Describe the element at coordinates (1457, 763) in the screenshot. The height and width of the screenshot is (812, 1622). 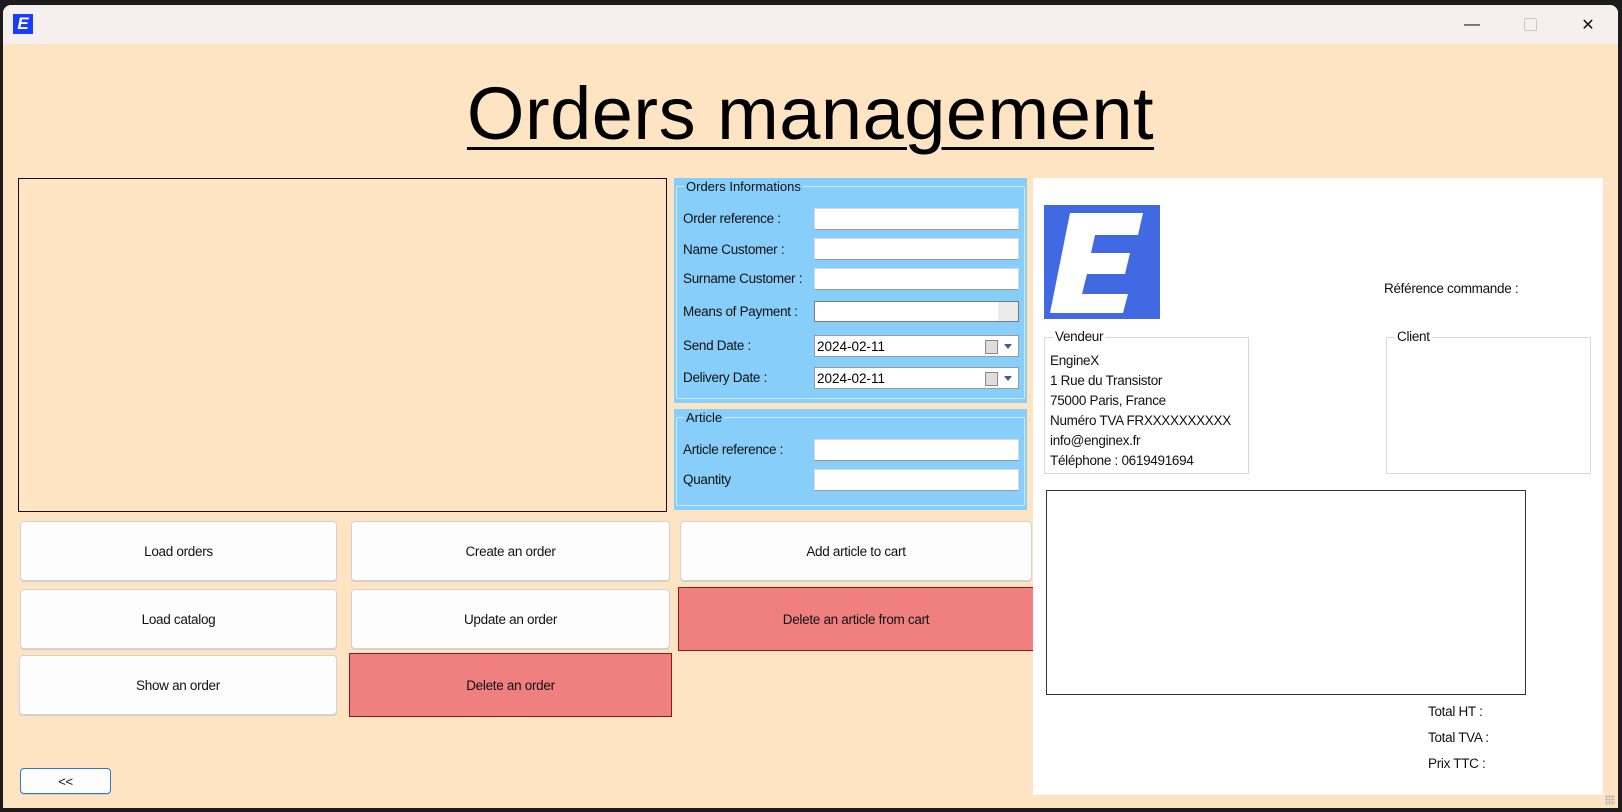
I see `prix-ttc-label: Prix TTC :` at that location.